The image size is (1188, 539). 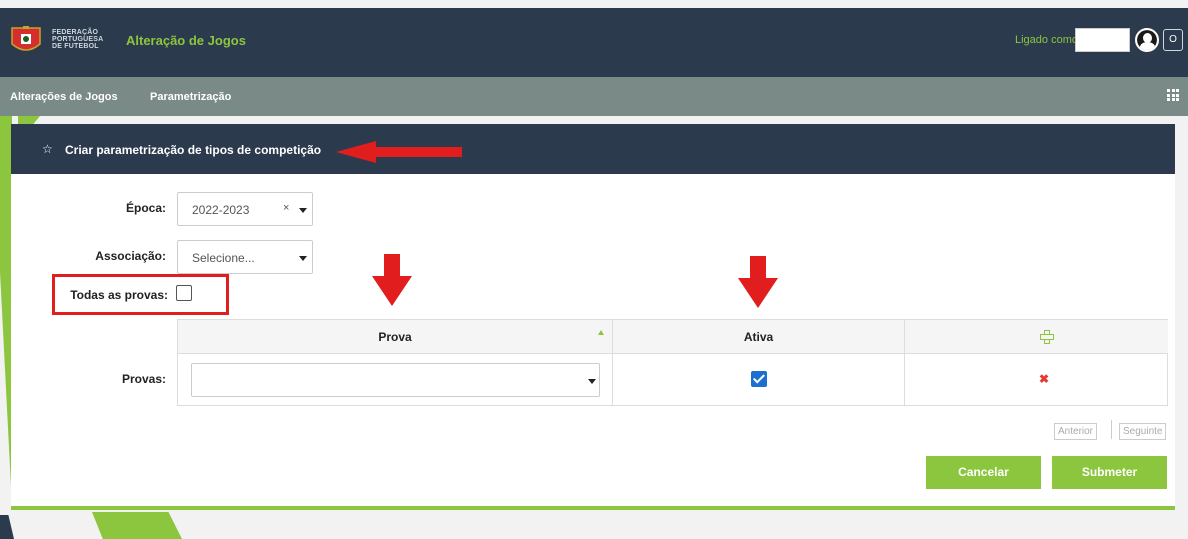 What do you see at coordinates (1036, 337) in the screenshot?
I see `column-header-add` at bounding box center [1036, 337].